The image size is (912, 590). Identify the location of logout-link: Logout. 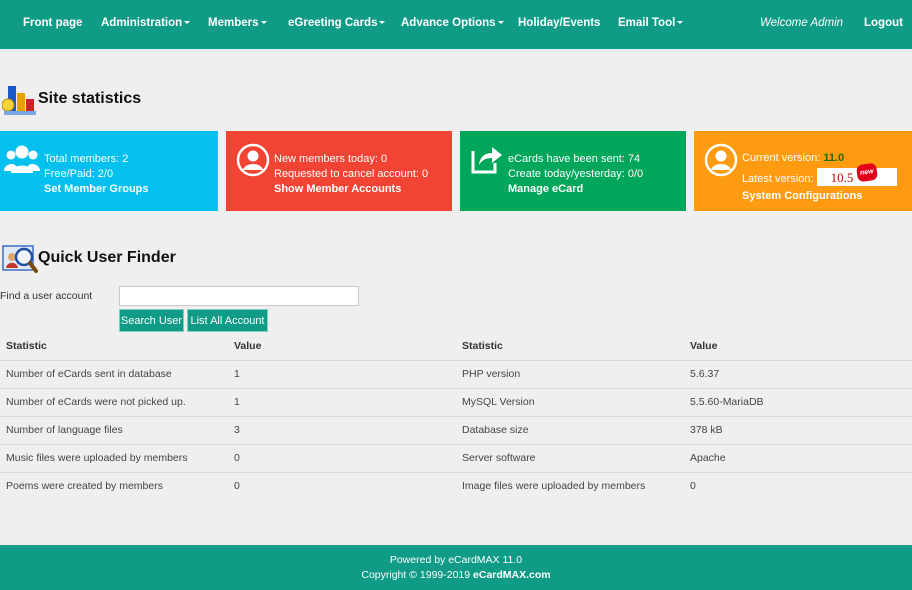
(883, 23).